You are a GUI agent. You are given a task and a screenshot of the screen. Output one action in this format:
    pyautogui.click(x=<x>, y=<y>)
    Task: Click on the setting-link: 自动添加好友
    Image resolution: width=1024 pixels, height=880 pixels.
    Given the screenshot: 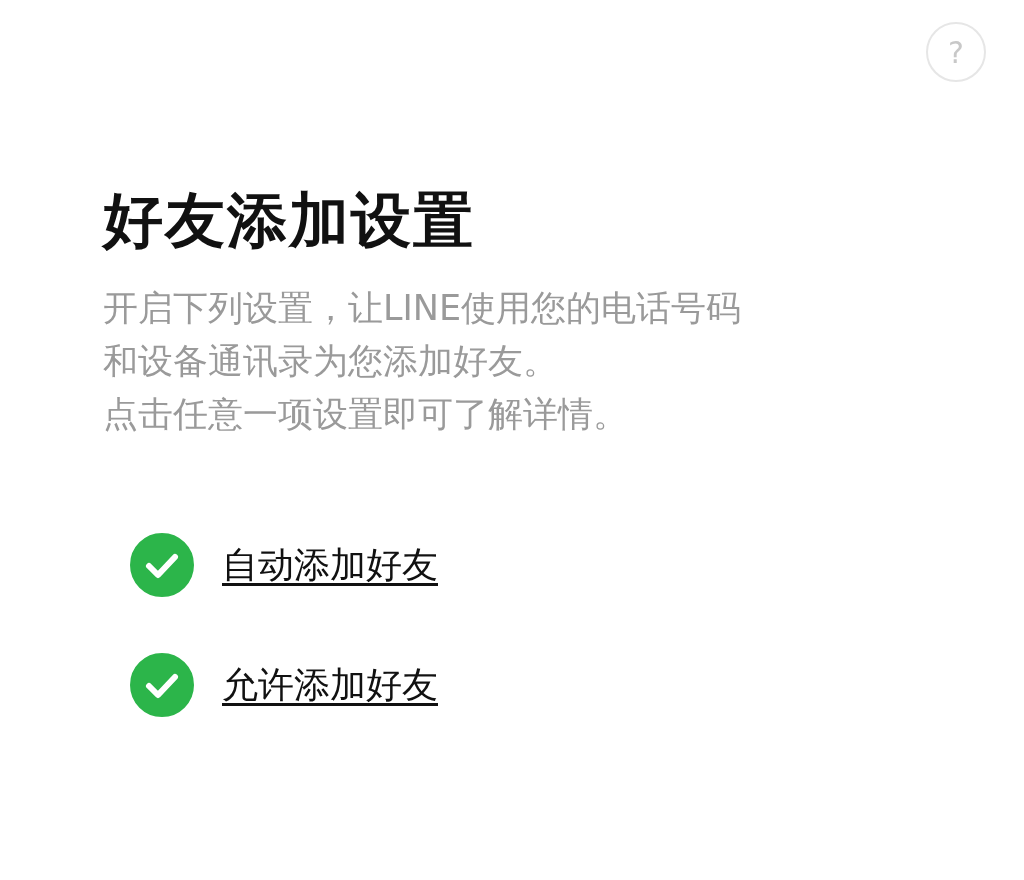 What is the action you would take?
    pyautogui.click(x=330, y=565)
    